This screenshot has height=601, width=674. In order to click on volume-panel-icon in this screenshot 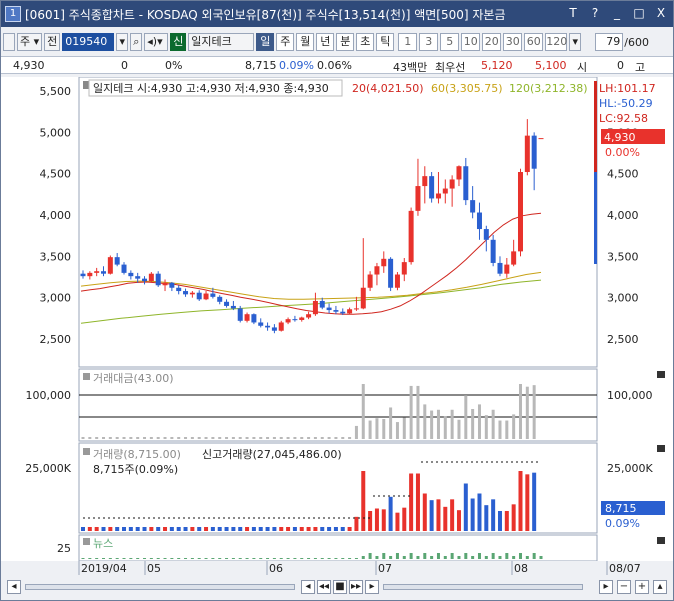, I will do `click(86, 451)`.